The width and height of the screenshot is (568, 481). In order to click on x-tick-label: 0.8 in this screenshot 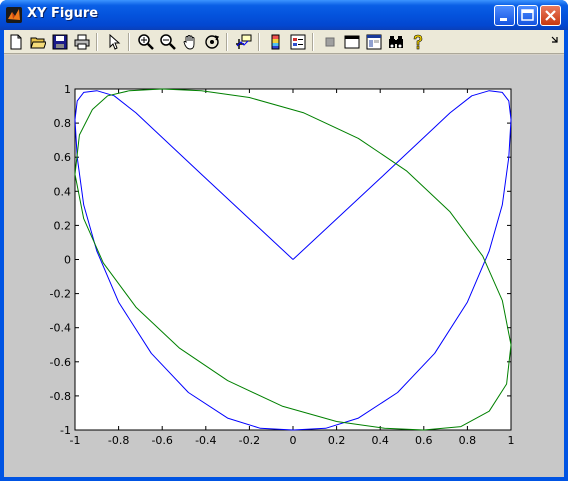, I will do `click(468, 440)`.